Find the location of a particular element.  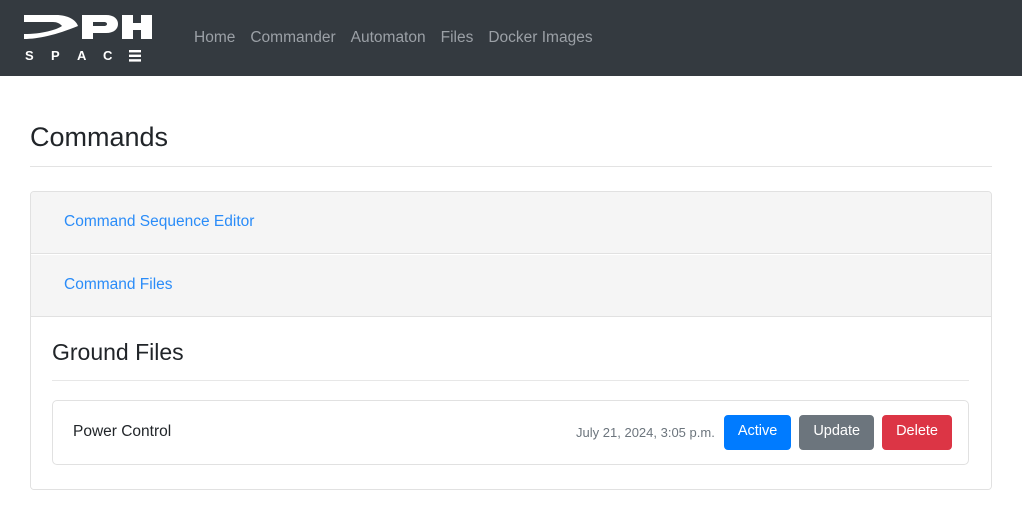

active-button: Active is located at coordinates (757, 432).